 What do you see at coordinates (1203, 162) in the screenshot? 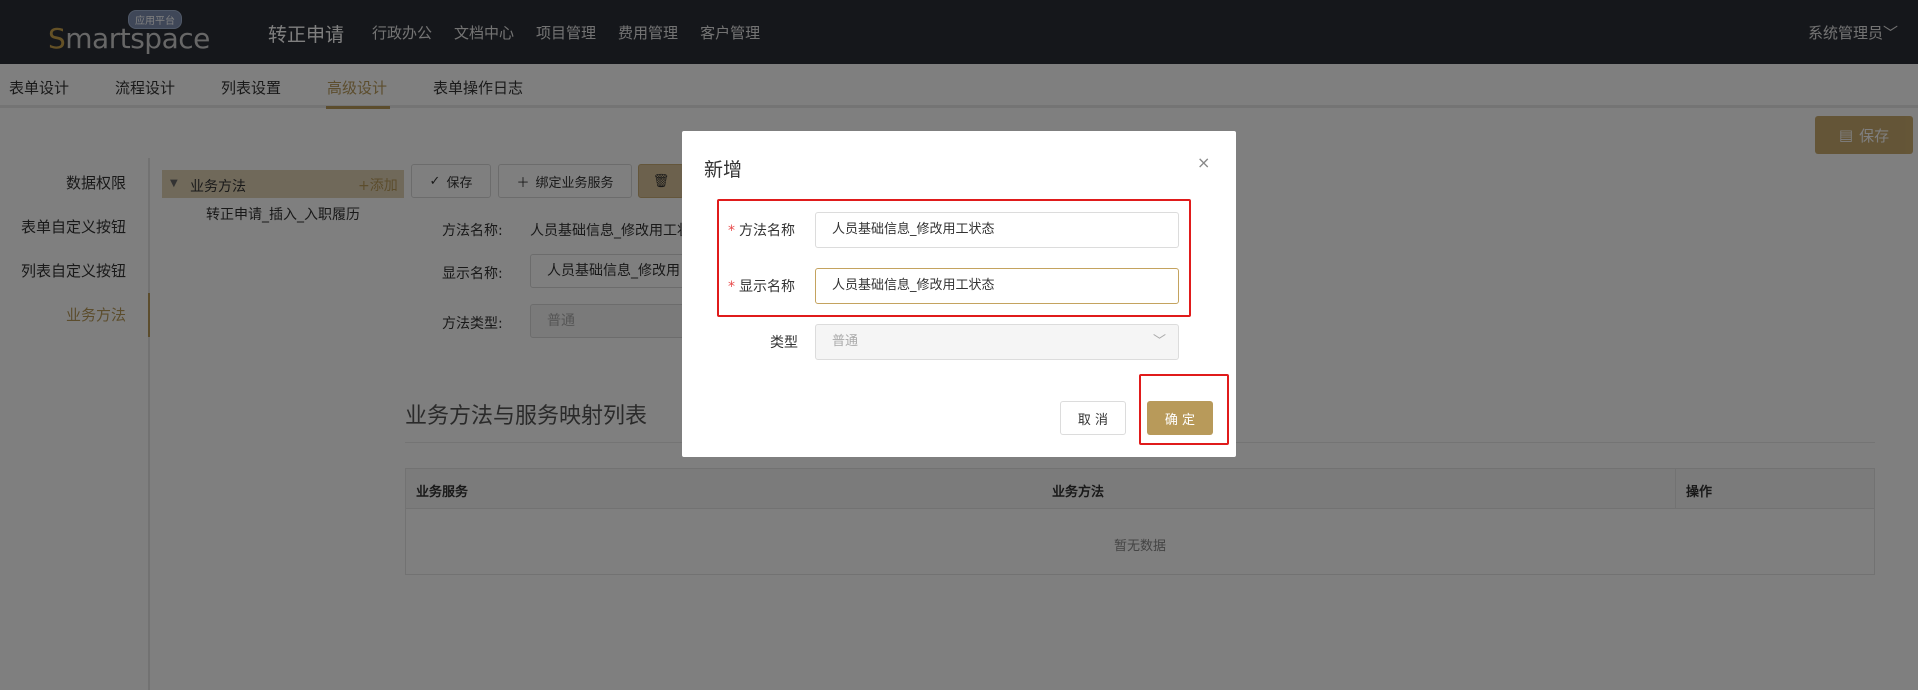
I see `close-icon: ×` at bounding box center [1203, 162].